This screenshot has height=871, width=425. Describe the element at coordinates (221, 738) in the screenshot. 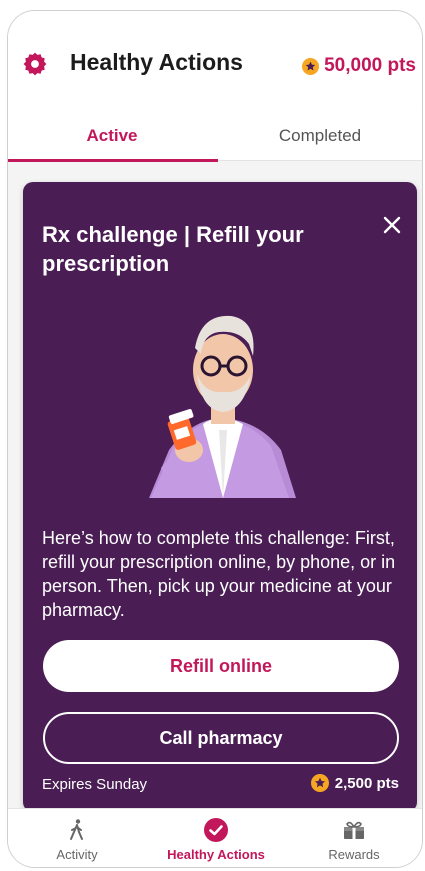

I see `call-pharmacy-button: Call pharmacy` at that location.